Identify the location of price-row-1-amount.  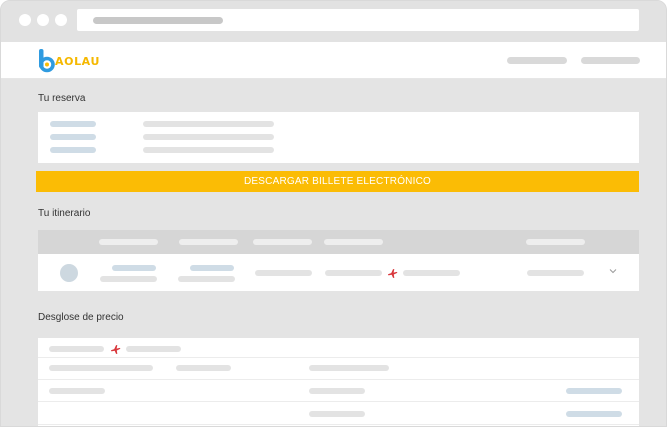
(594, 391).